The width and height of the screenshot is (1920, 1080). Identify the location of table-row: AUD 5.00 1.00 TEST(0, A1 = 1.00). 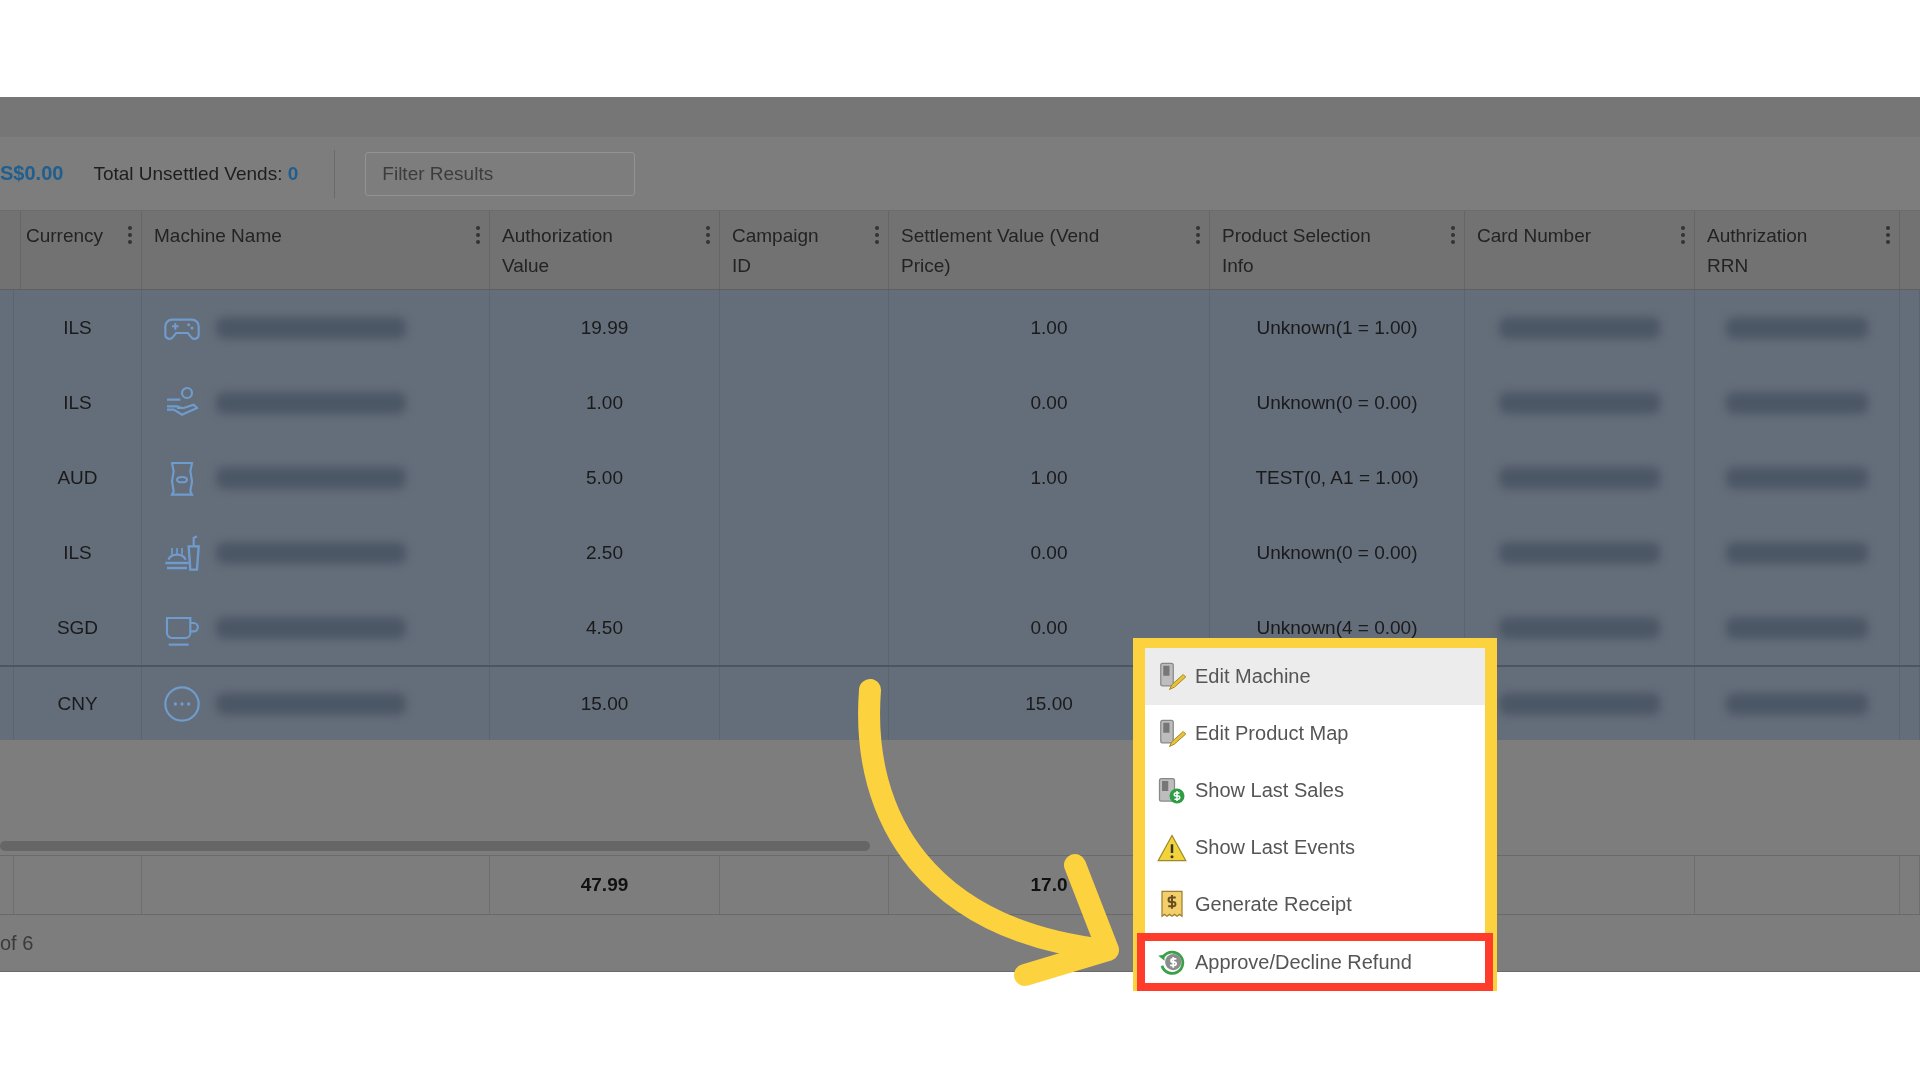
(960, 477).